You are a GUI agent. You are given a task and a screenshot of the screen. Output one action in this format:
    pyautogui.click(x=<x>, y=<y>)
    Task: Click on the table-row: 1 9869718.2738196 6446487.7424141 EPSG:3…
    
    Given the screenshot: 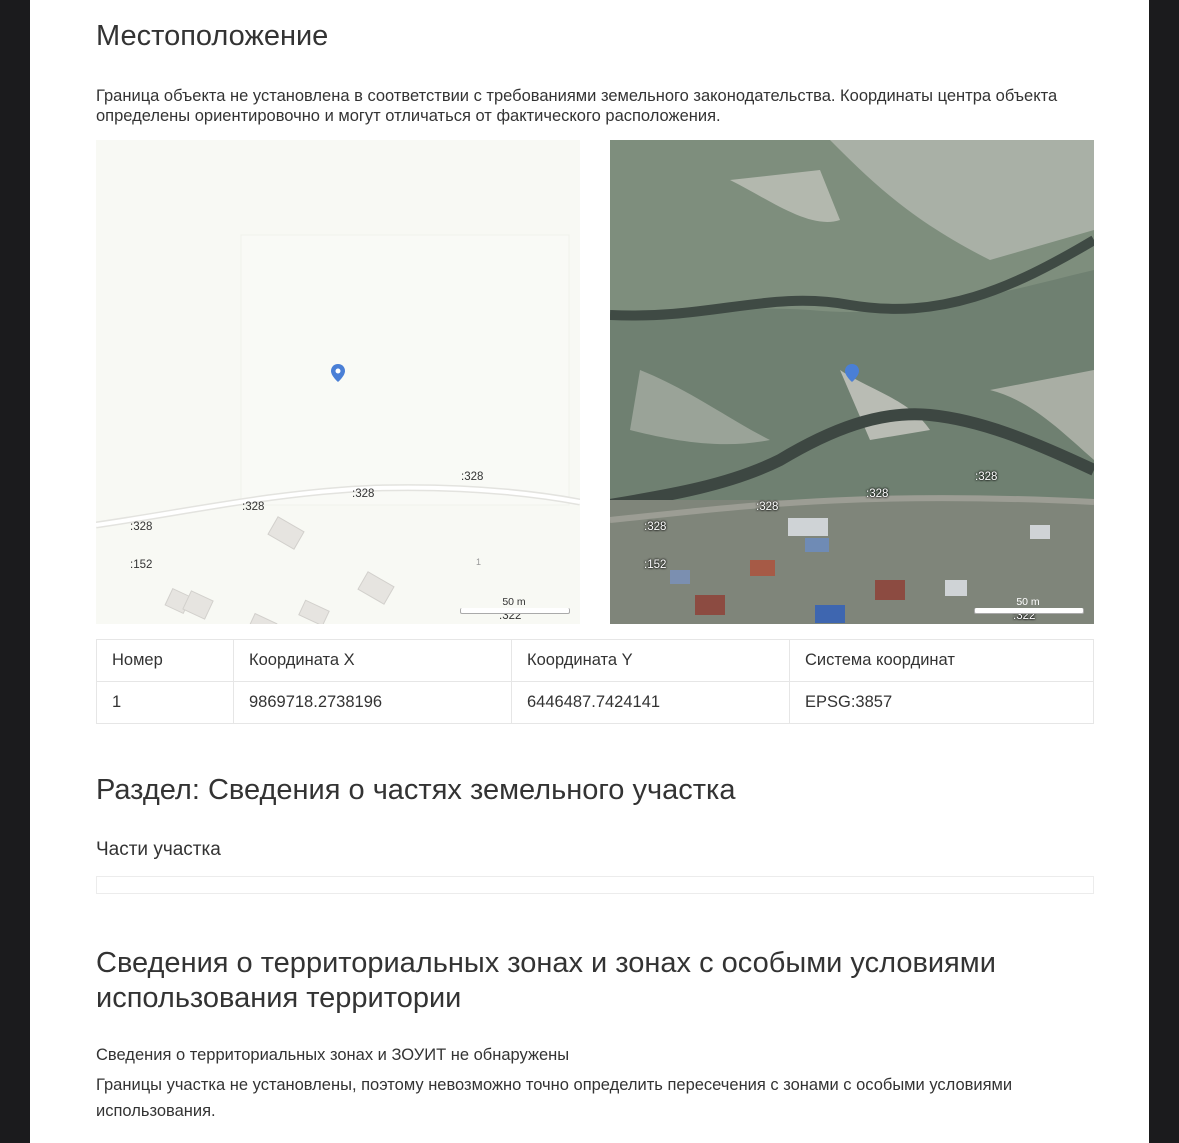 What is the action you would take?
    pyautogui.click(x=595, y=702)
    